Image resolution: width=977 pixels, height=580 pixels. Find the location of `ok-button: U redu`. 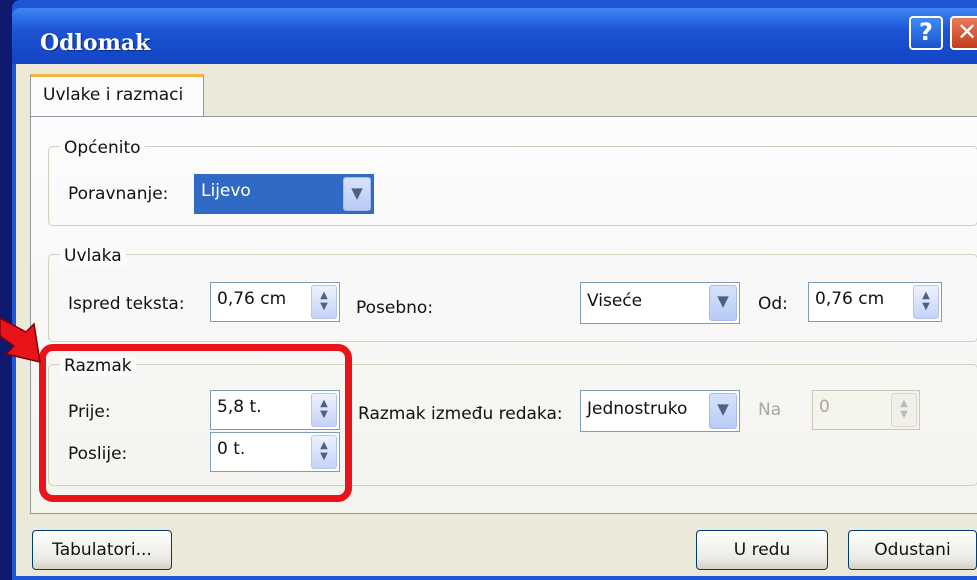

ok-button: U redu is located at coordinates (762, 550).